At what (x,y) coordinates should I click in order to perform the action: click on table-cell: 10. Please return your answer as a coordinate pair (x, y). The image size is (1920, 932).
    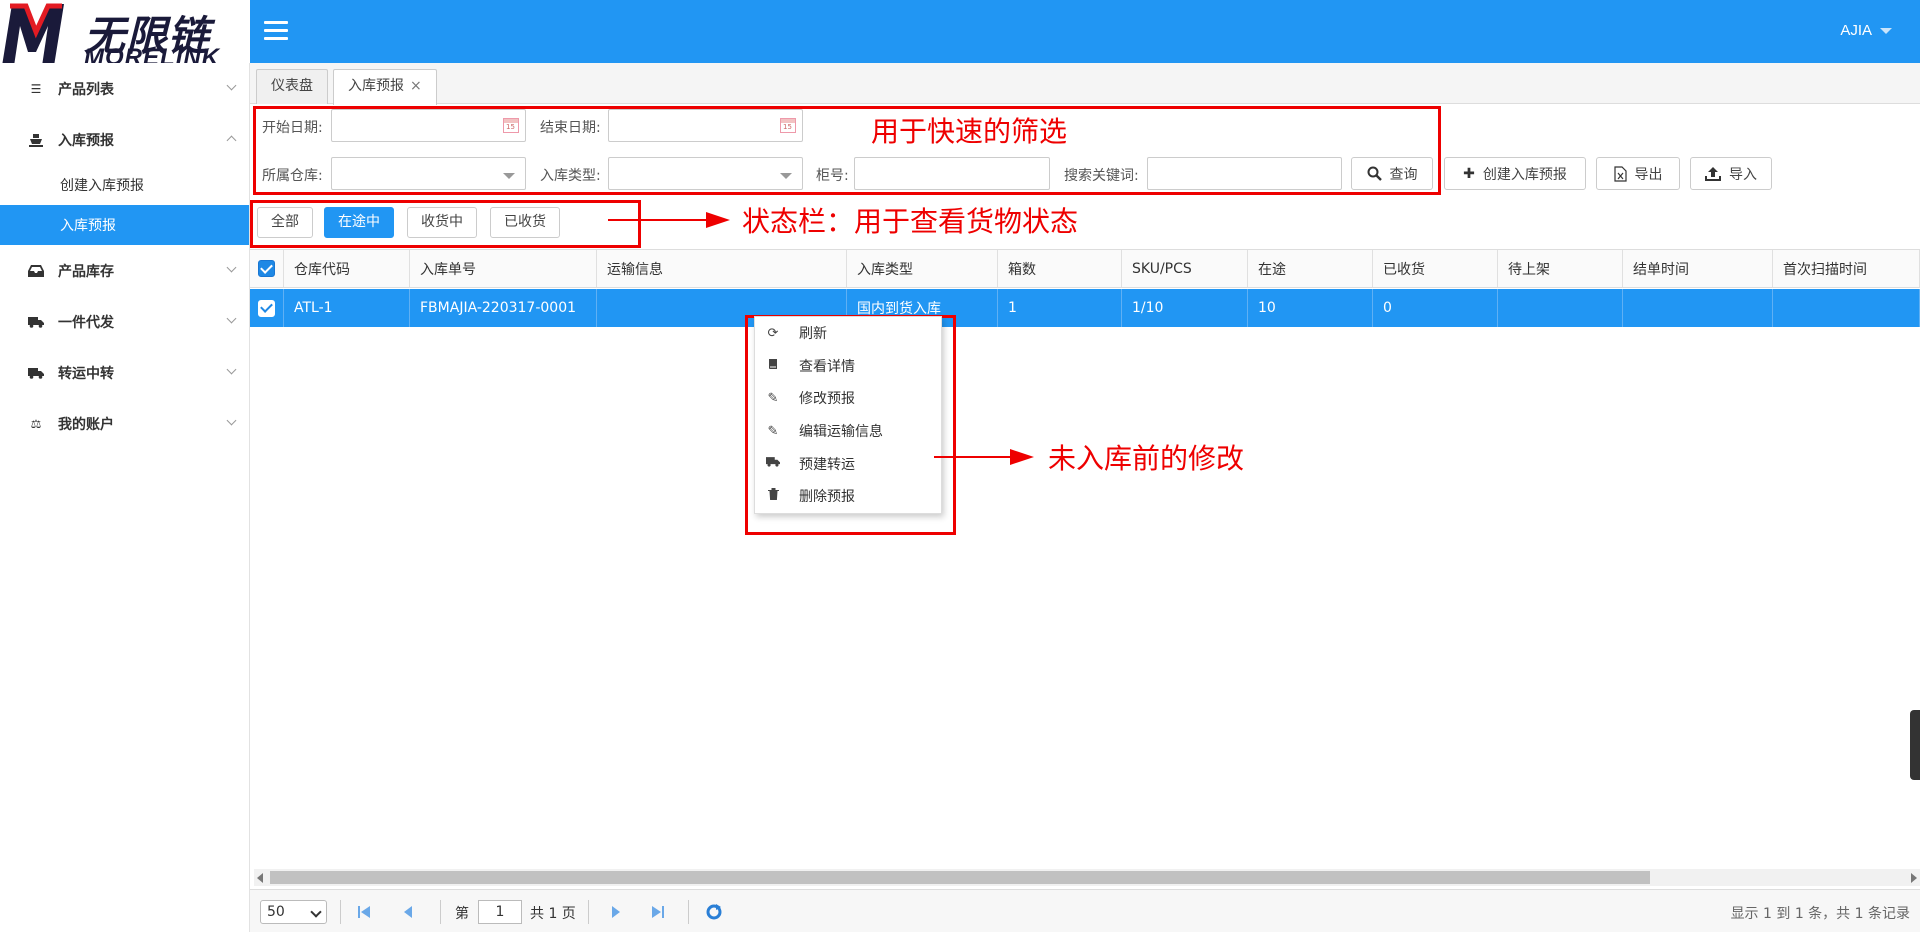
    Looking at the image, I should click on (1310, 308).